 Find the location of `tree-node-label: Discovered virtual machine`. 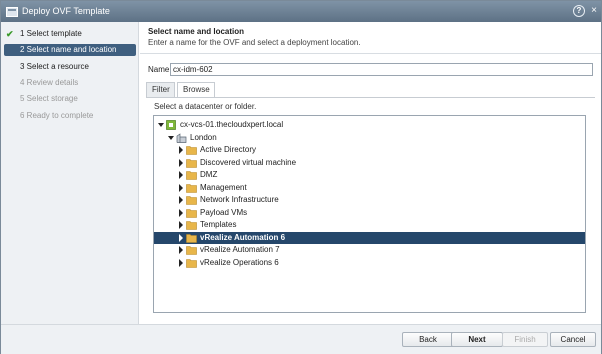

tree-node-label: Discovered virtual machine is located at coordinates (248, 162).